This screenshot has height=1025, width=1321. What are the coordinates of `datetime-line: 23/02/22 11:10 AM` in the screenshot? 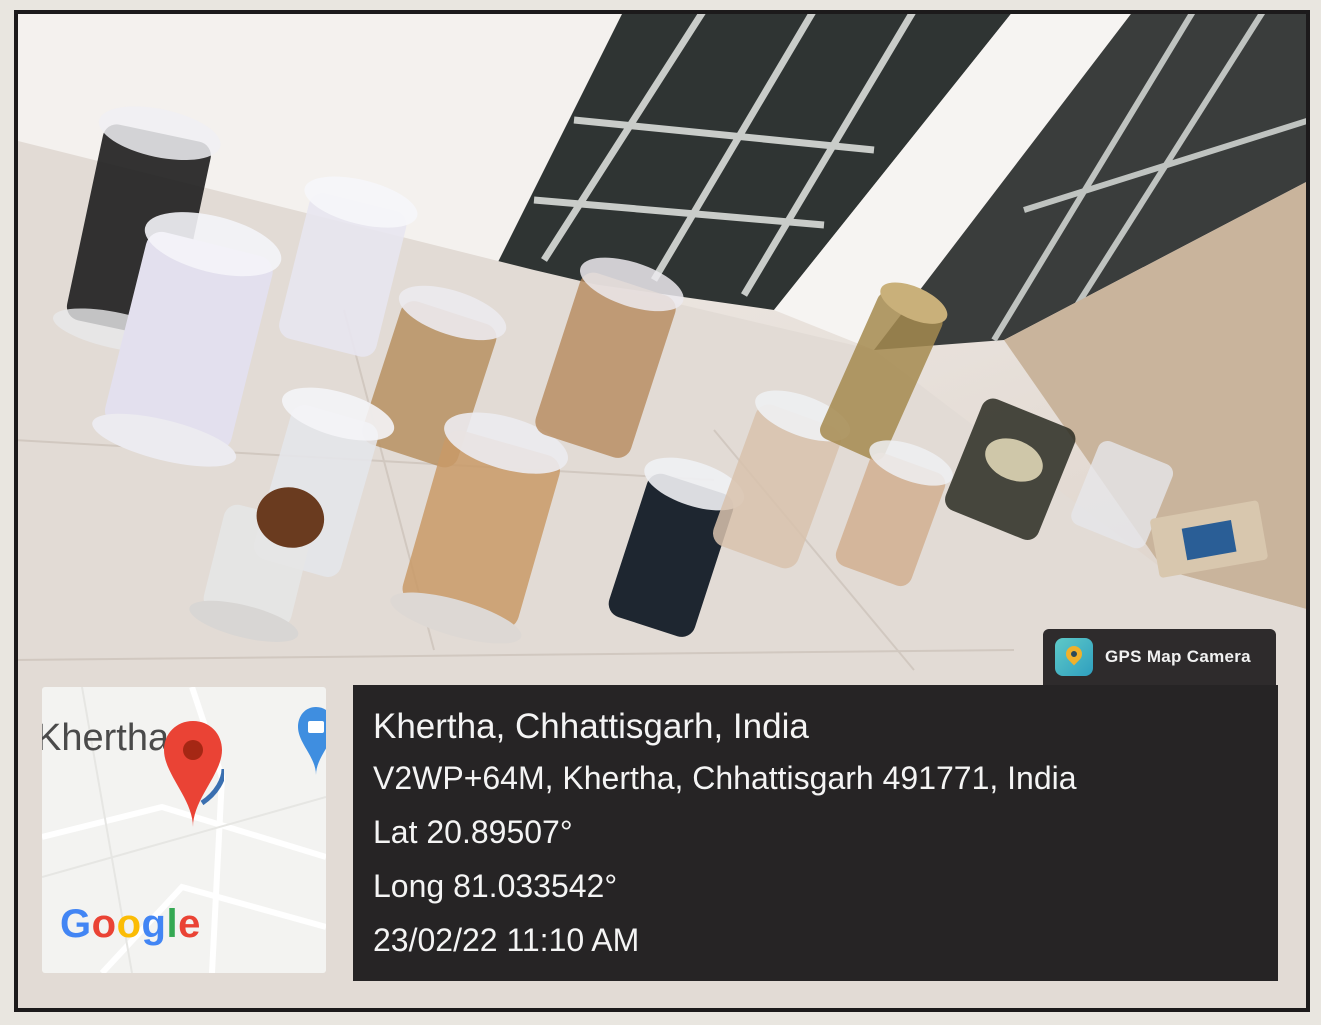 It's located at (506, 940).